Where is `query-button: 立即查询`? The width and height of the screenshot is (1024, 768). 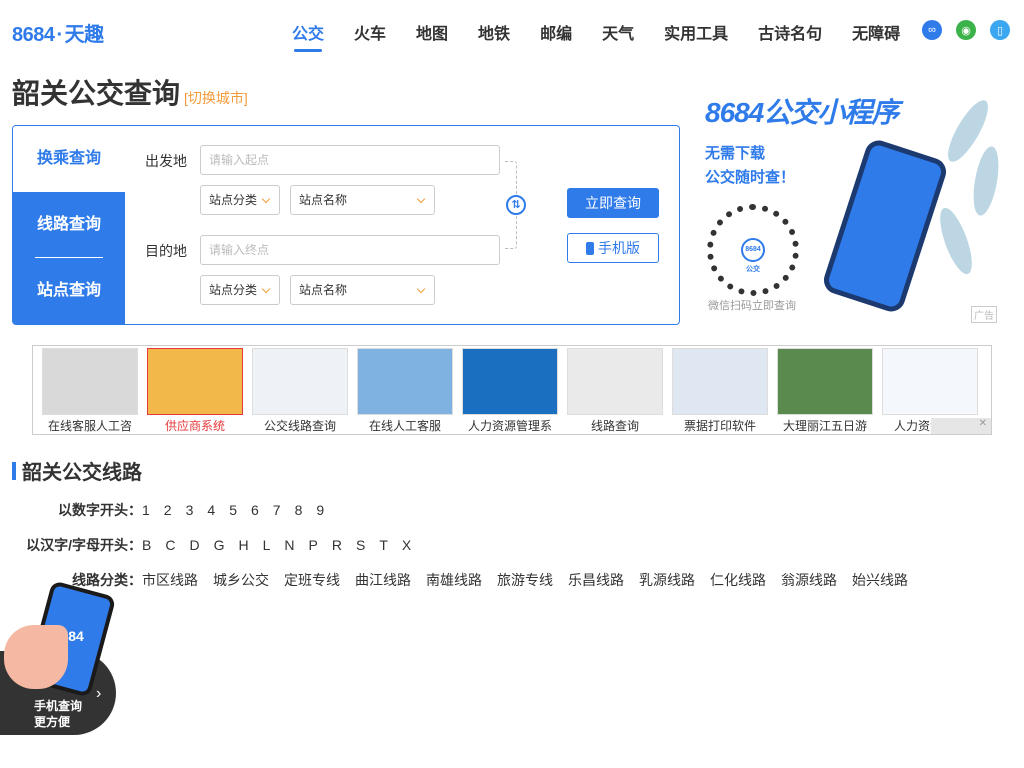
query-button: 立即查询 is located at coordinates (613, 203).